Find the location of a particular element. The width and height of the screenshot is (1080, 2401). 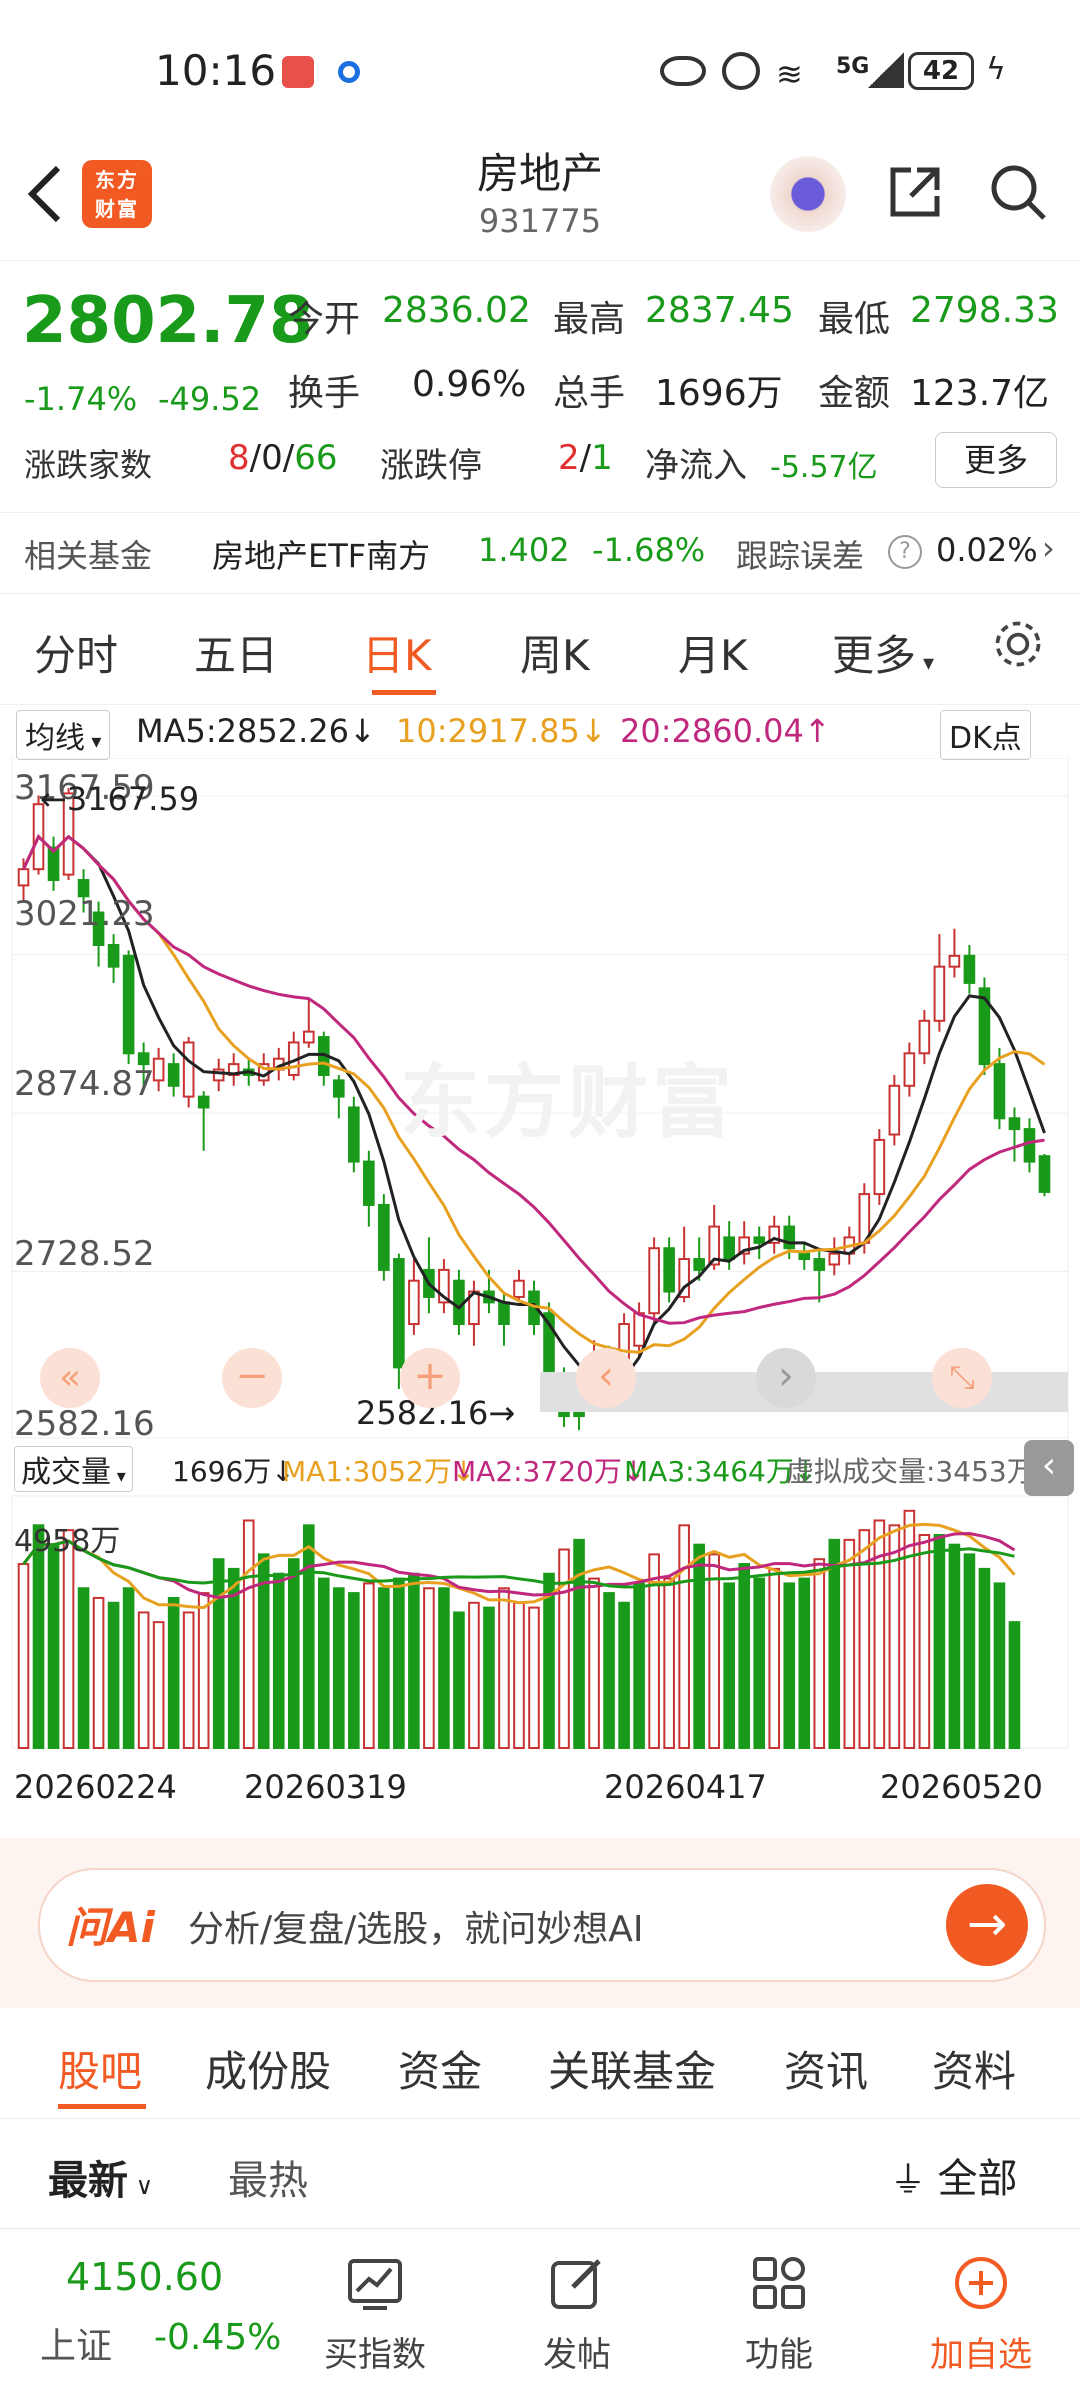

open-label: 今开 is located at coordinates (324, 319).